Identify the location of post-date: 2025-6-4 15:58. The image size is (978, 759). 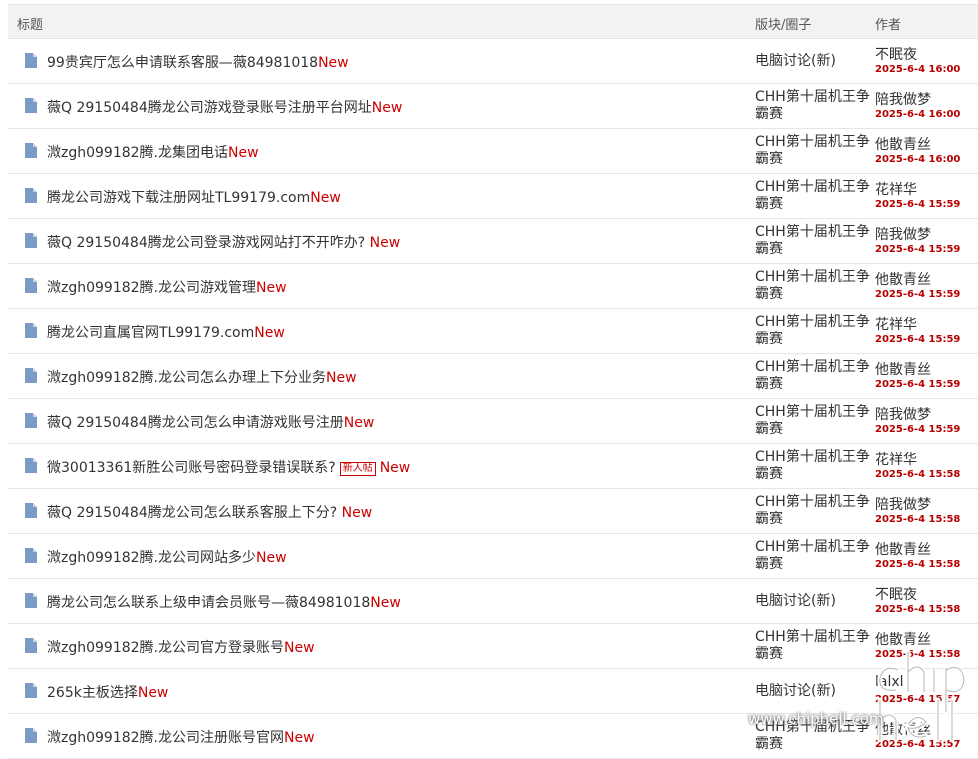
(918, 474).